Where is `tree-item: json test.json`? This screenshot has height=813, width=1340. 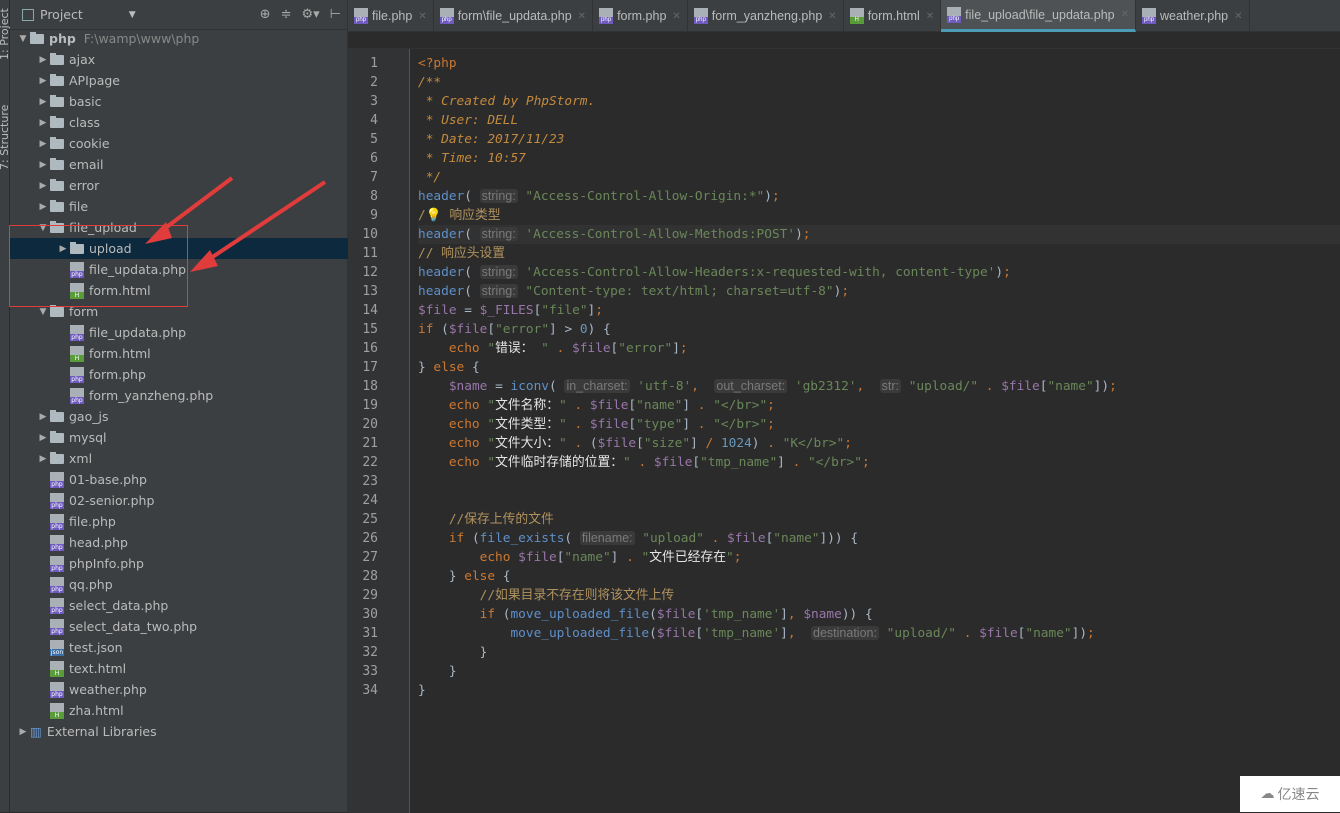 tree-item: json test.json is located at coordinates (179, 647).